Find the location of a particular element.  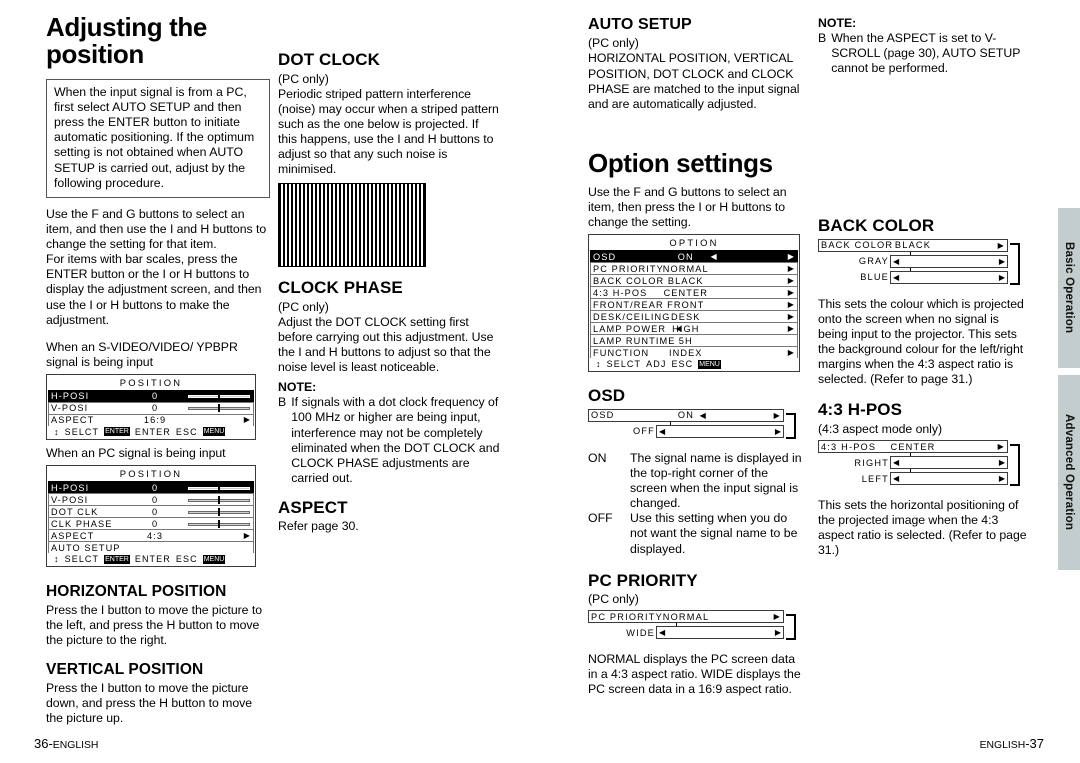

back-color-toggle-diagram: BACK COLOR BLACK ▶ GRAY ◀ ▶ BLUE ◀ ▶ is located at coordinates (924, 264).